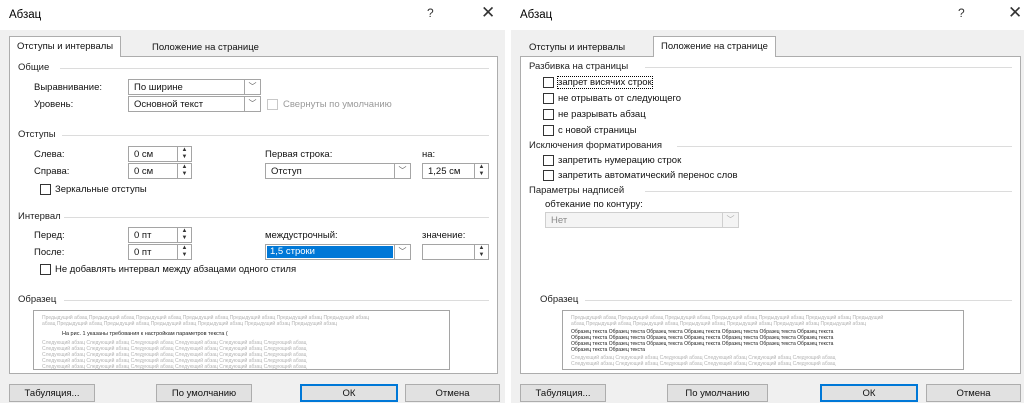 This screenshot has height=403, width=1024. I want to click on collapsed-checkbox, so click(272, 104).